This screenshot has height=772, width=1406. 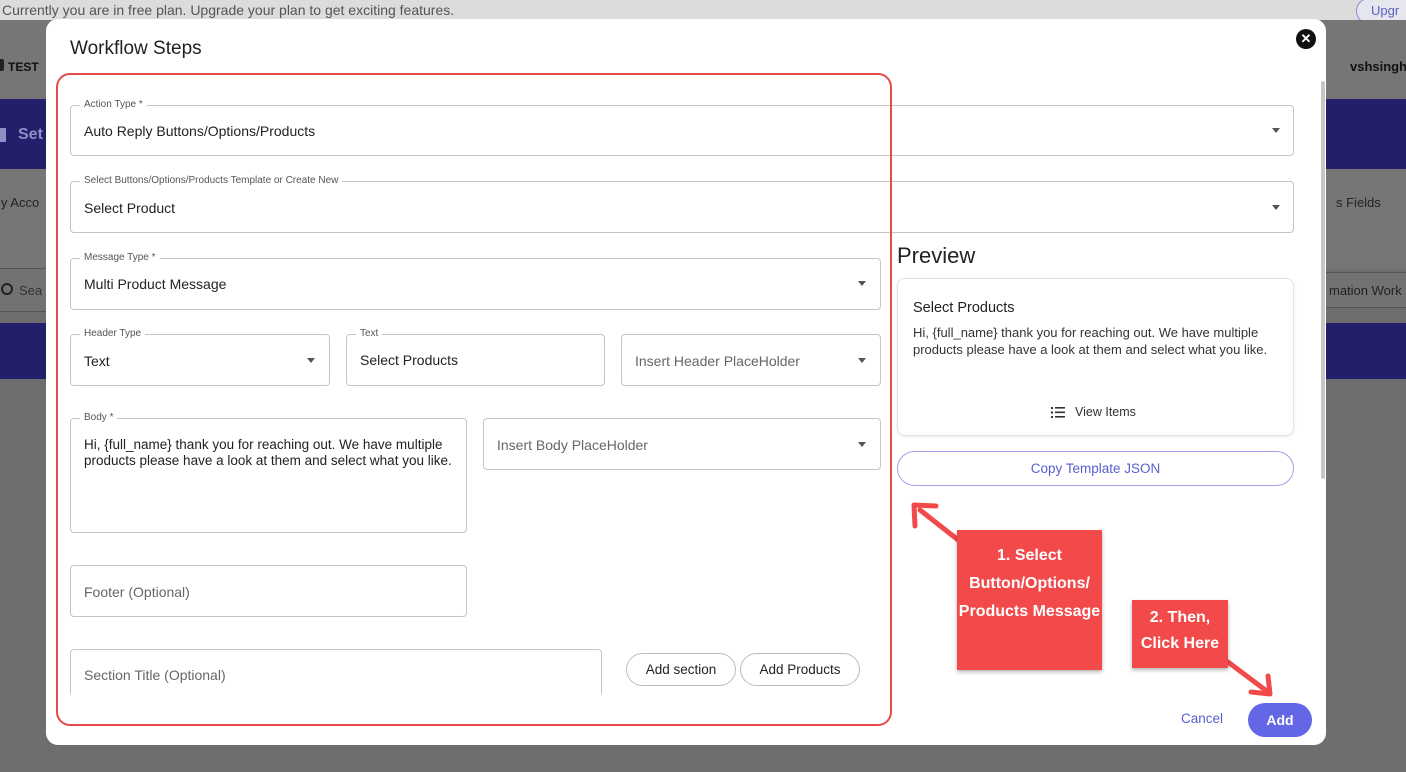 What do you see at coordinates (1306, 39) in the screenshot?
I see `close-icon: ✕` at bounding box center [1306, 39].